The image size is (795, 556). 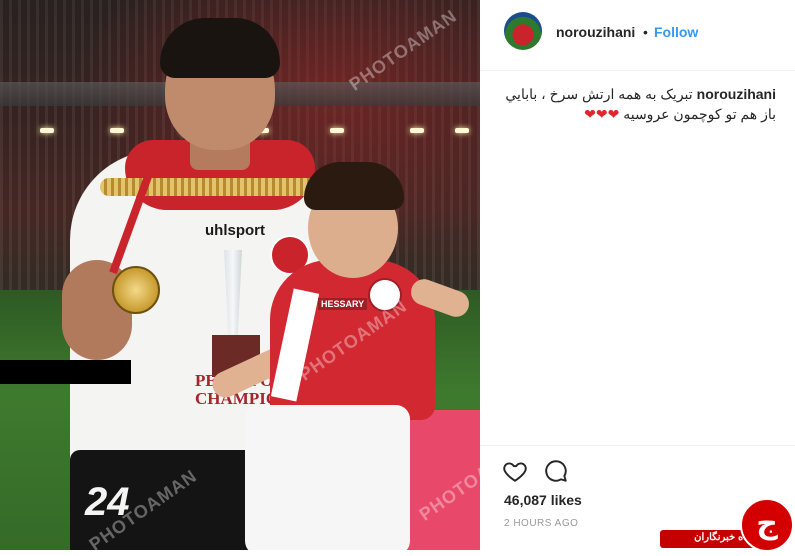 What do you see at coordinates (556, 471) in the screenshot?
I see `comment-icon` at bounding box center [556, 471].